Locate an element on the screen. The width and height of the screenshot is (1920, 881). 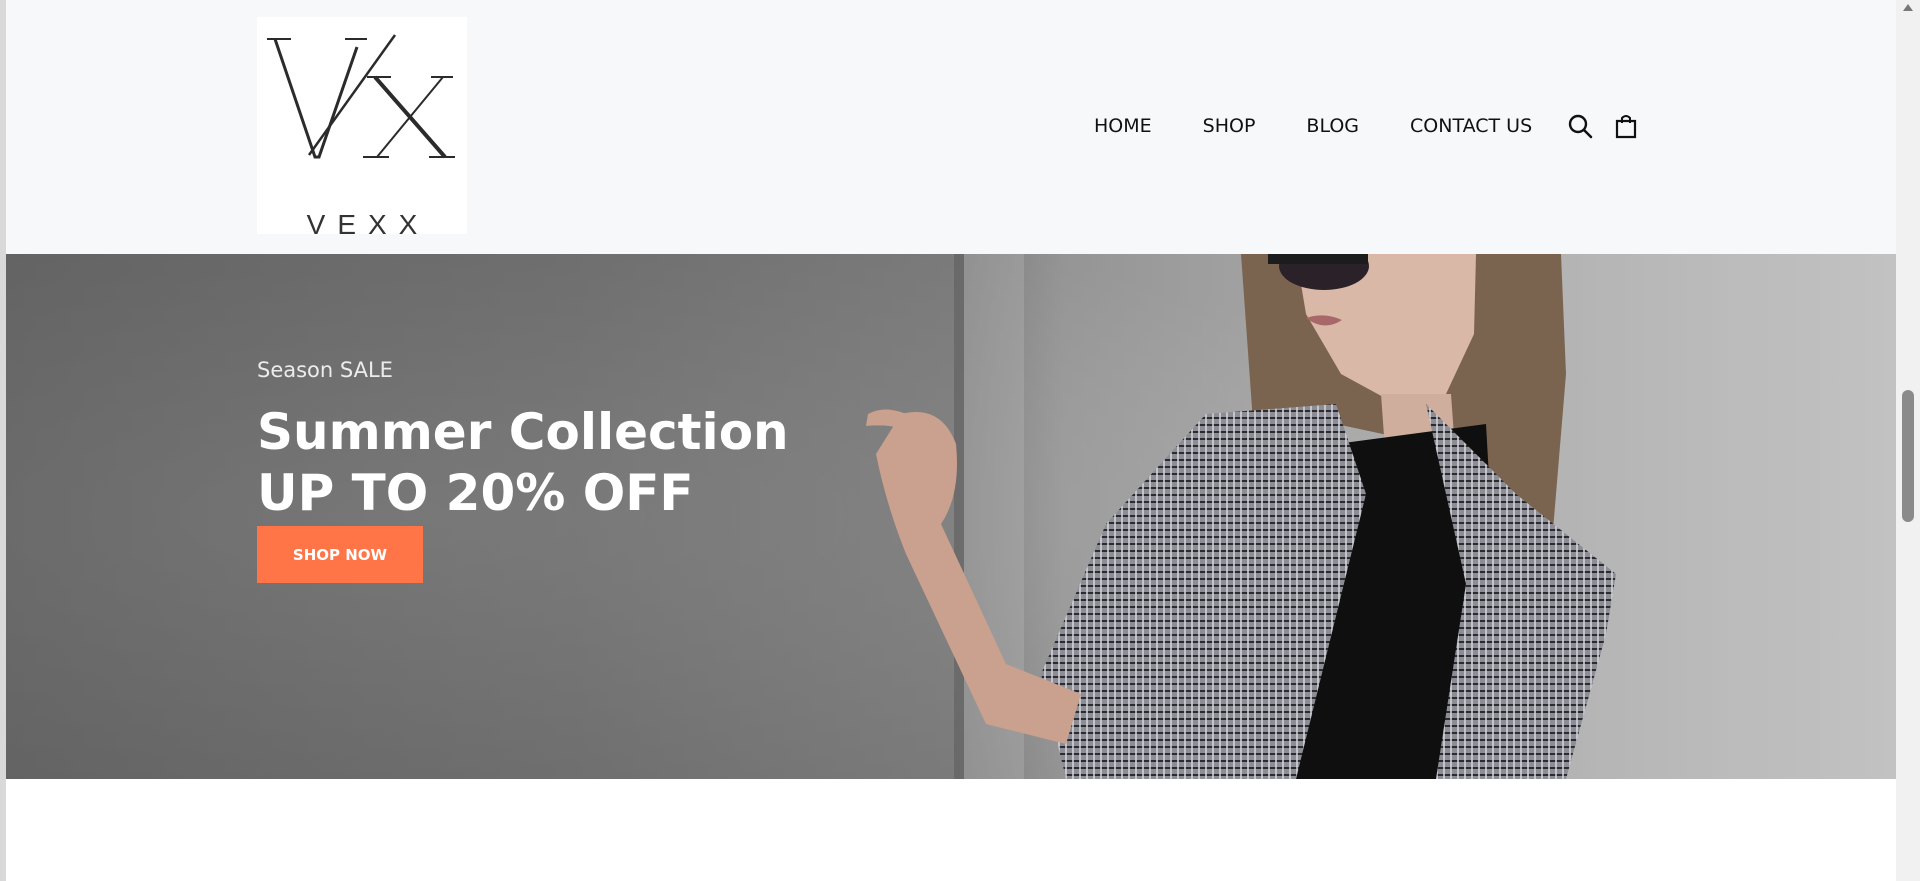
nav-shop: SHOP is located at coordinates (1229, 126).